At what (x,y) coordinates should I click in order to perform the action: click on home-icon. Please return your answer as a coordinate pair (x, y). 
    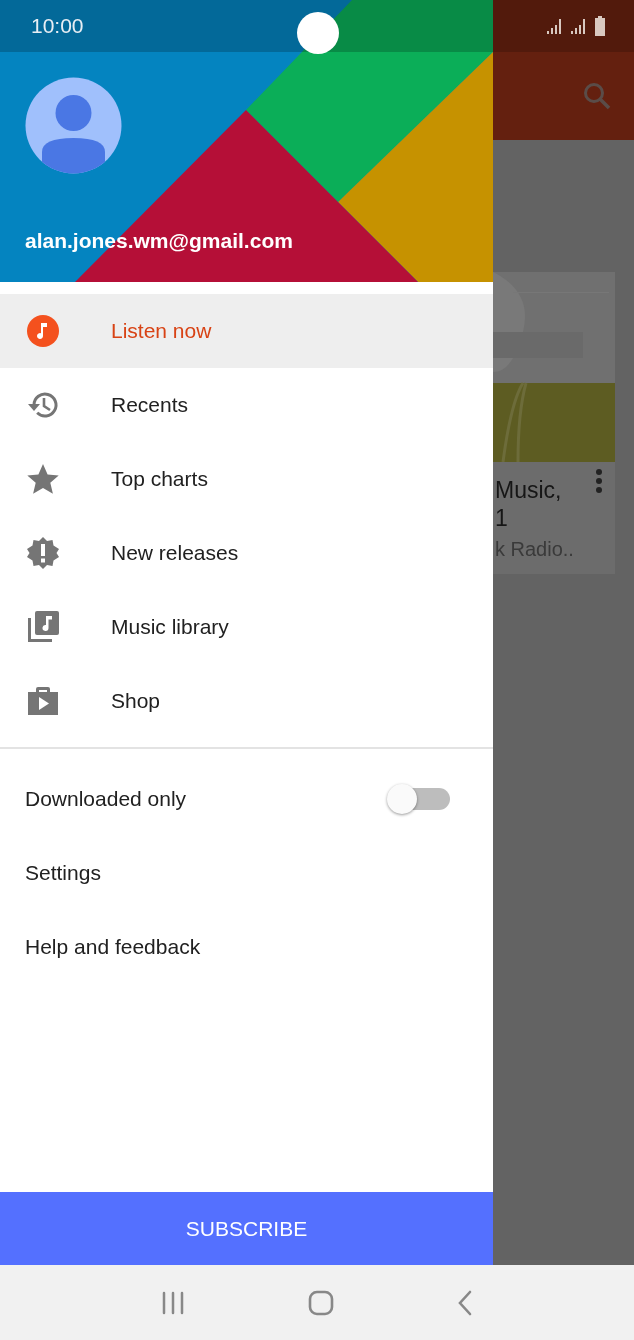
    Looking at the image, I should click on (321, 1302).